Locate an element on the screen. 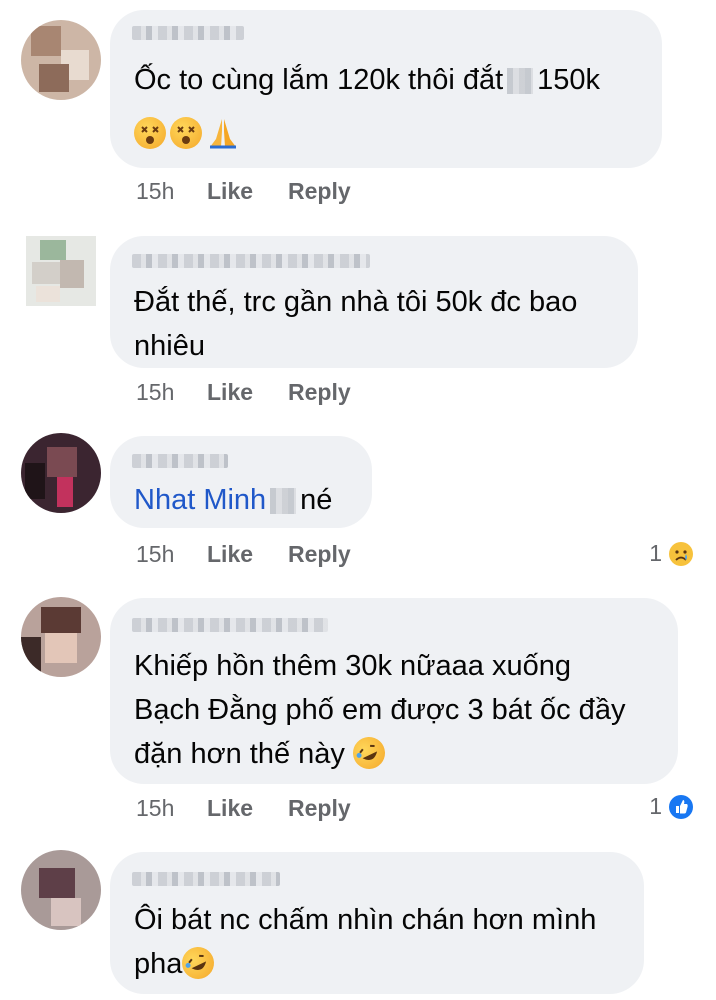 This screenshot has width=716, height=1000. comment-text: pha is located at coordinates (177, 963).